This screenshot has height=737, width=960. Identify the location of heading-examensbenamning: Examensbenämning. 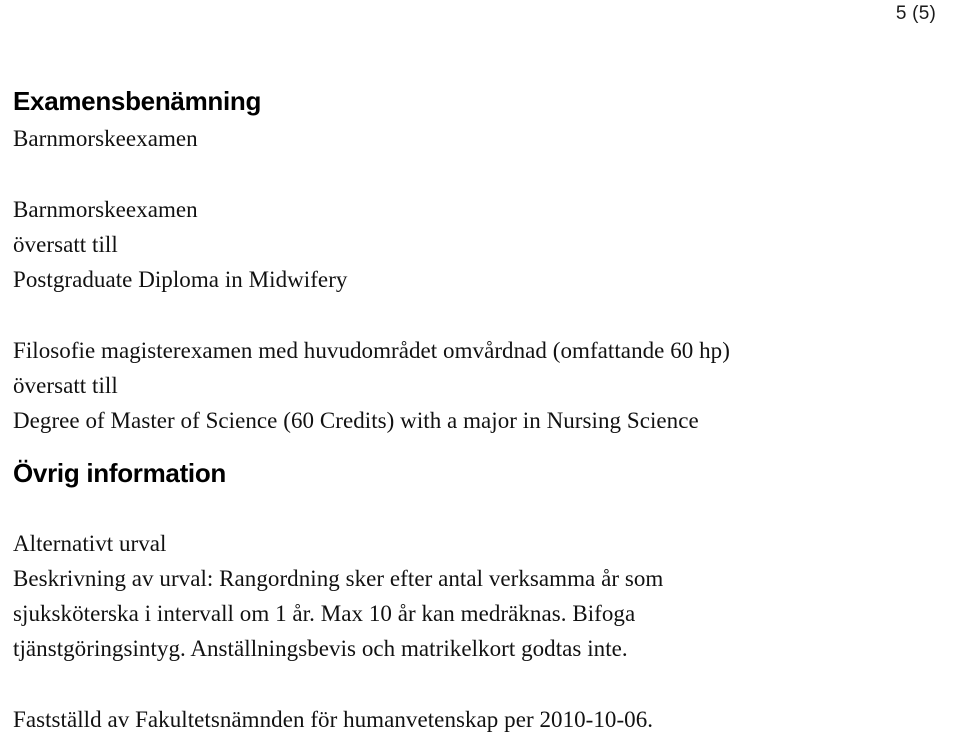
(137, 101).